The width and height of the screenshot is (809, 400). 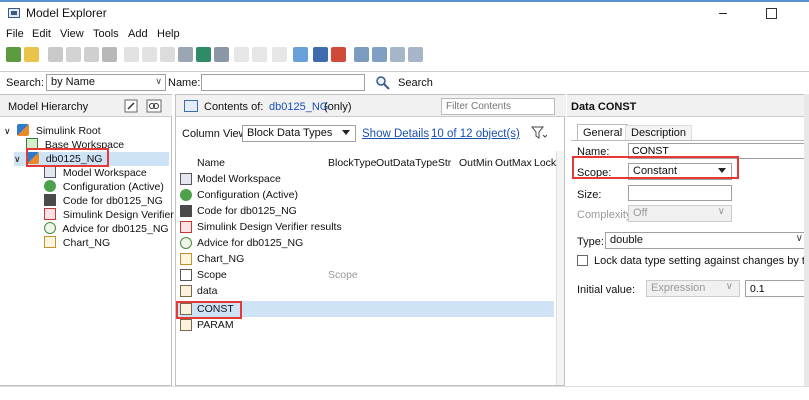 What do you see at coordinates (72, 34) in the screenshot?
I see `menu-view: View` at bounding box center [72, 34].